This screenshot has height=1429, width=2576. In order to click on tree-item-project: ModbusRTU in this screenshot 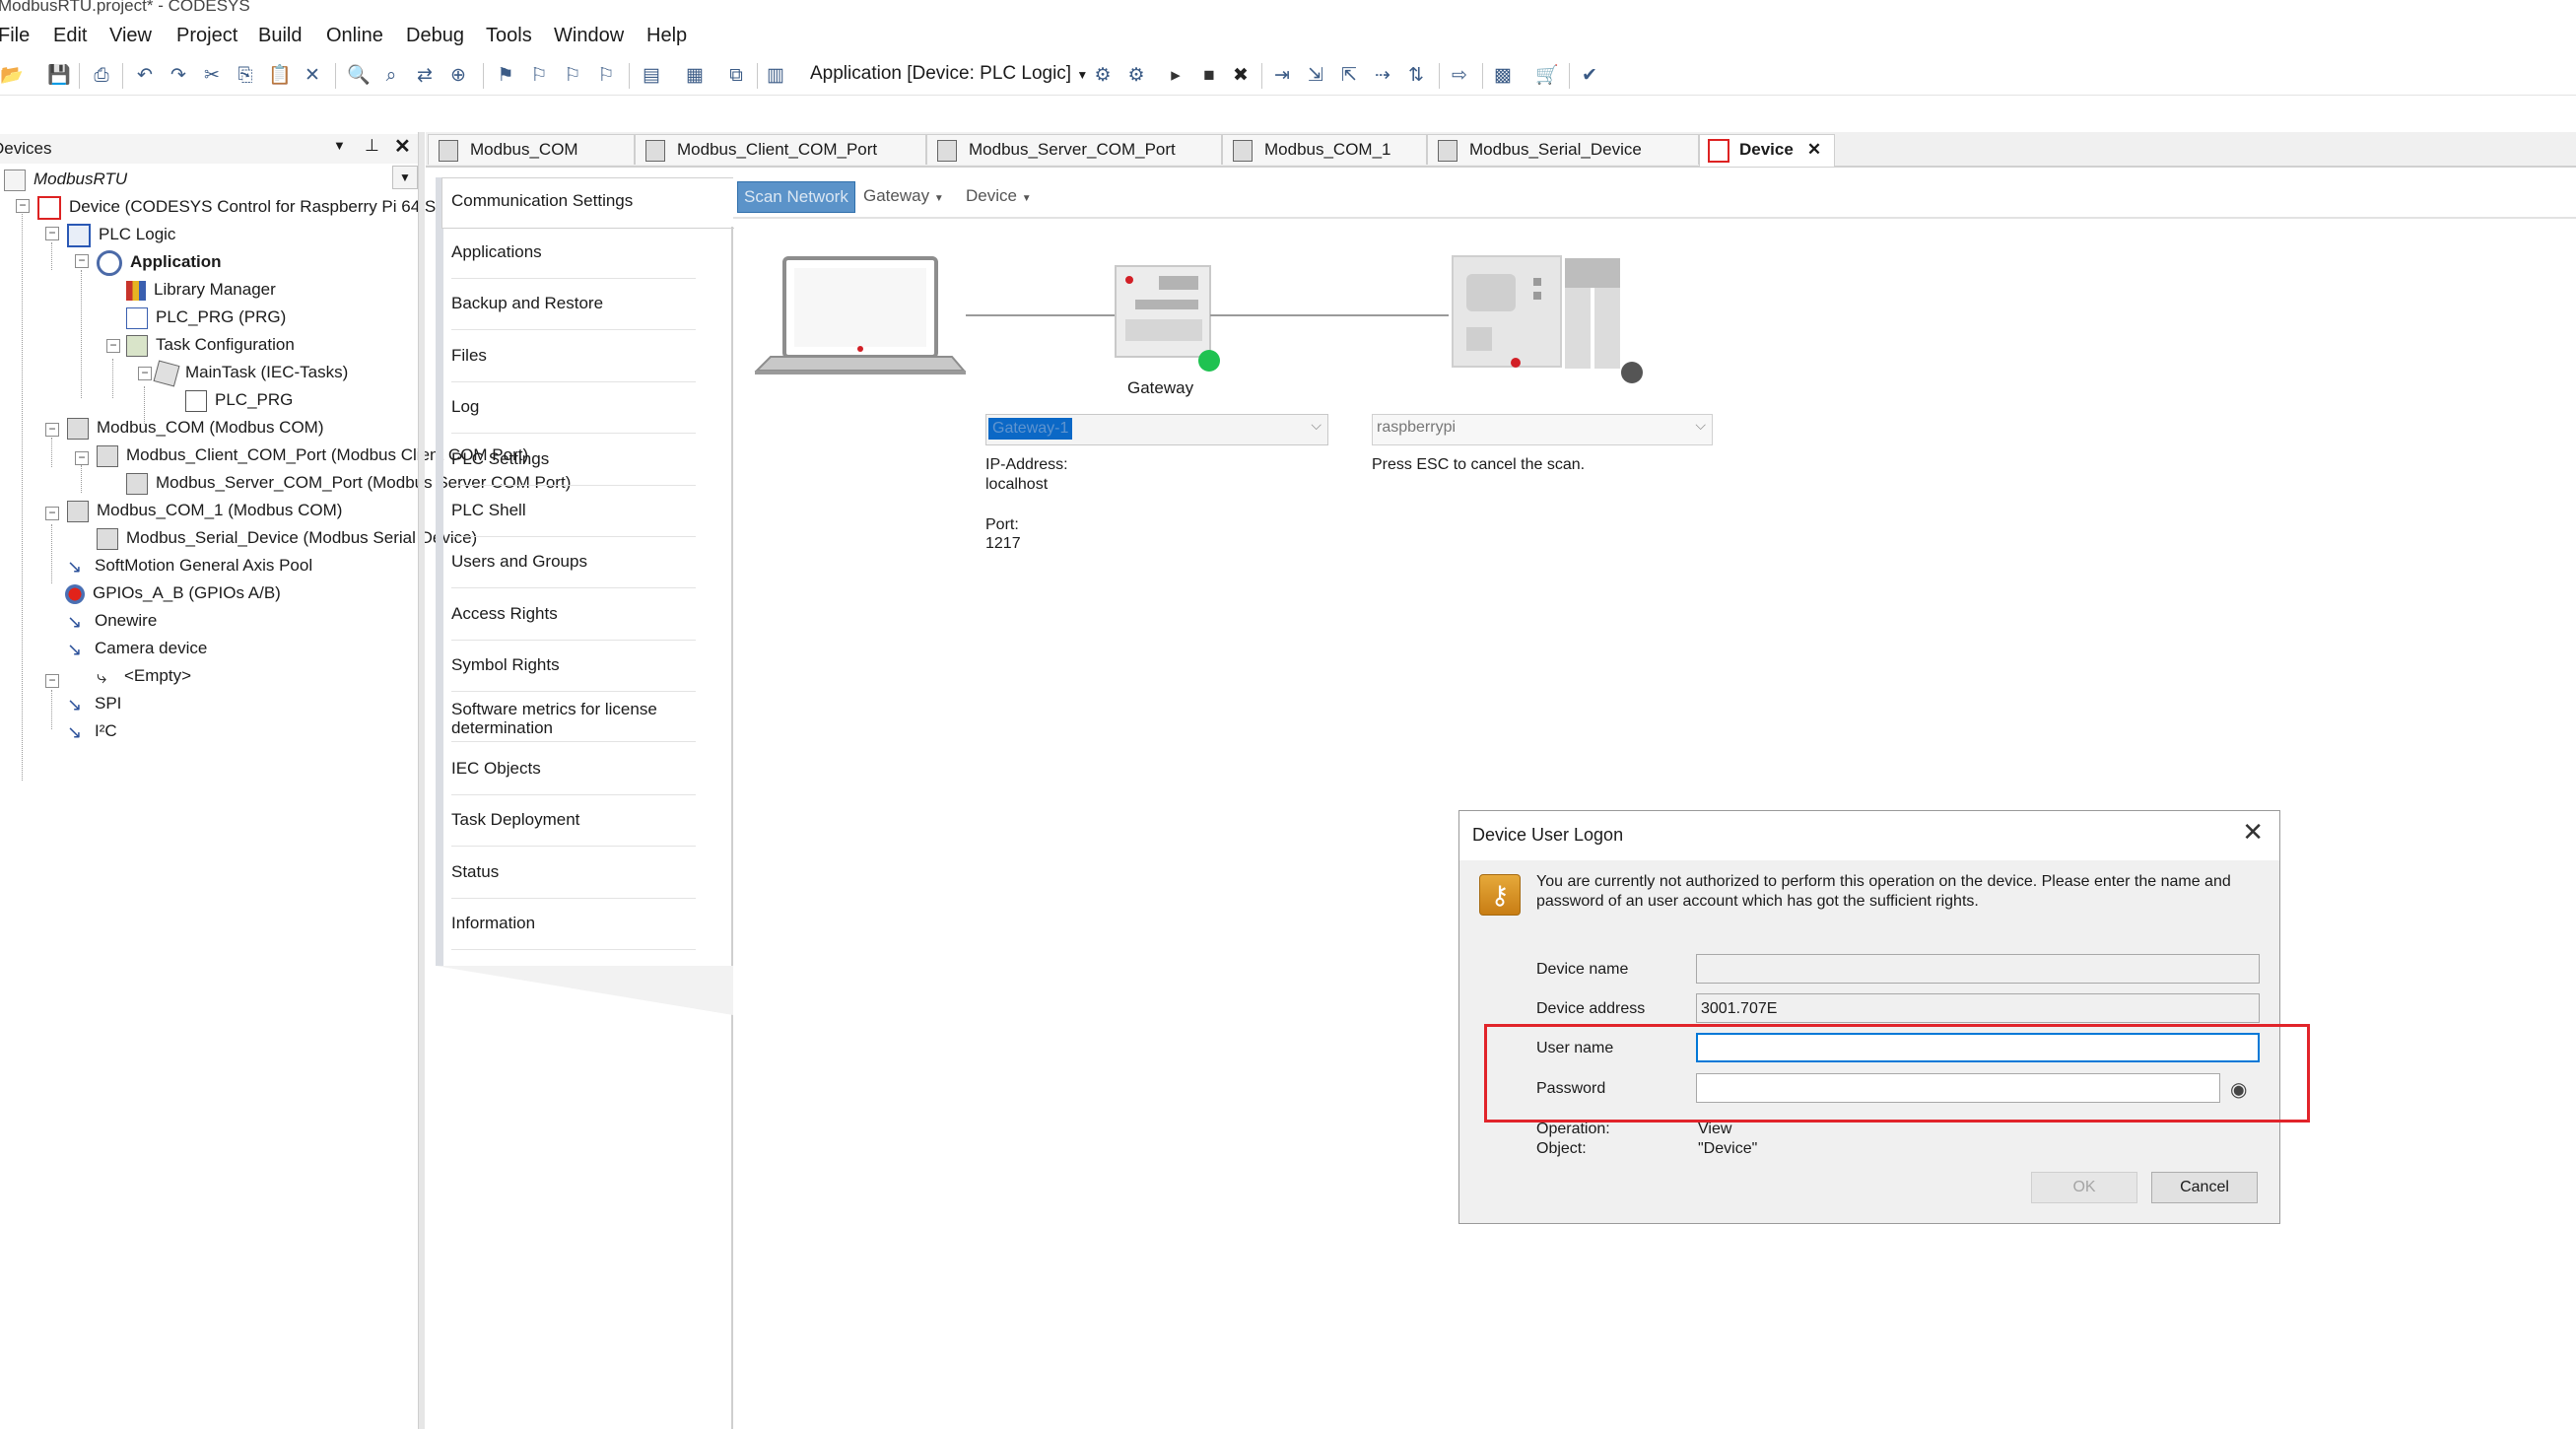, I will do `click(65, 179)`.